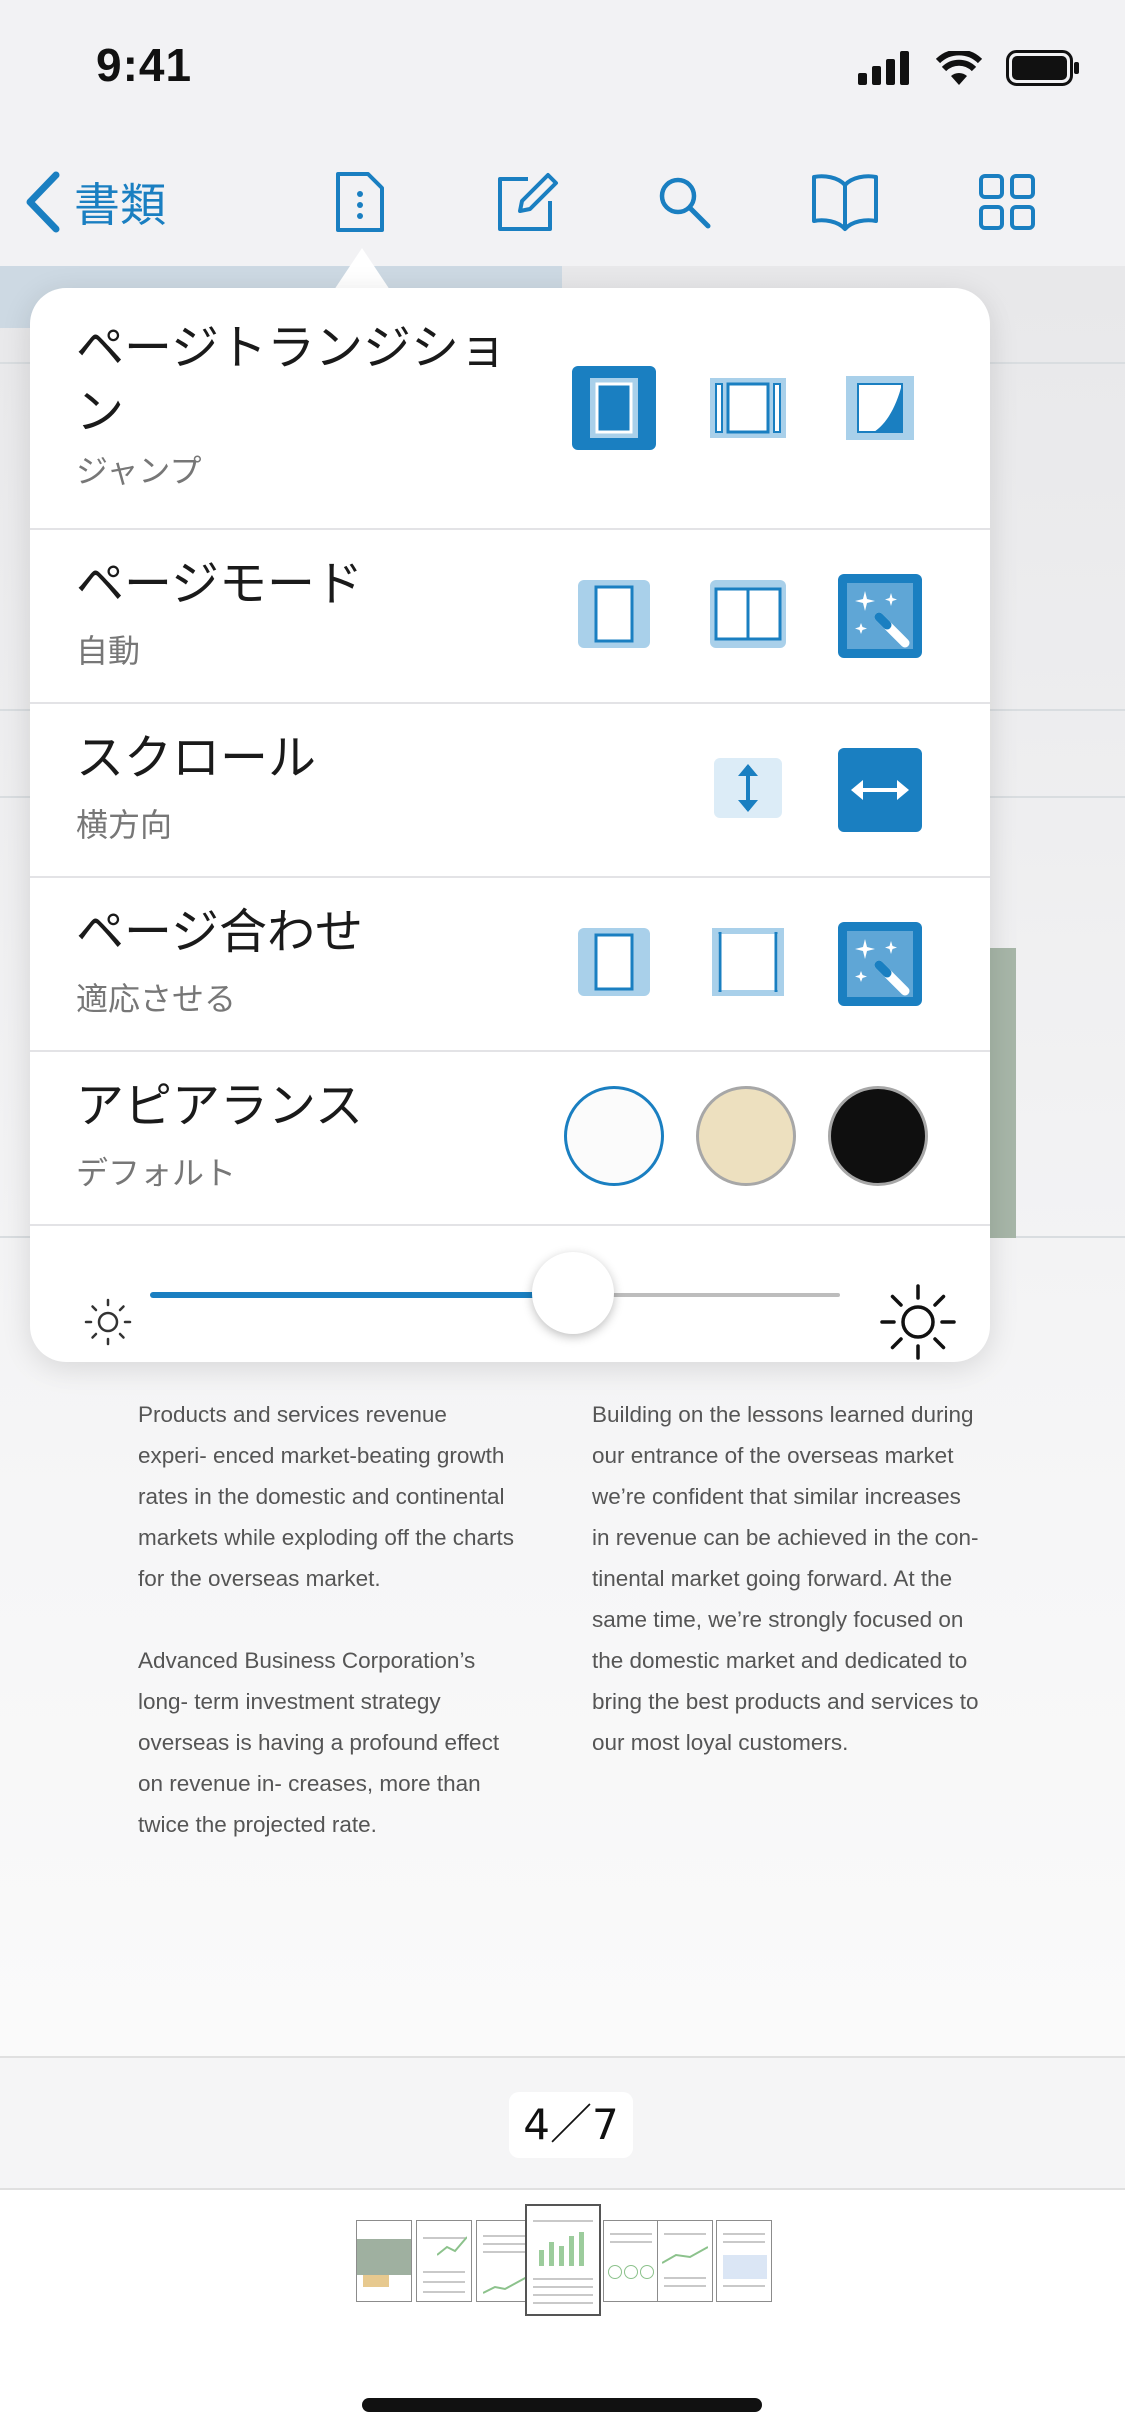 The width and height of the screenshot is (1125, 2436). I want to click on two-page-icon, so click(748, 614).